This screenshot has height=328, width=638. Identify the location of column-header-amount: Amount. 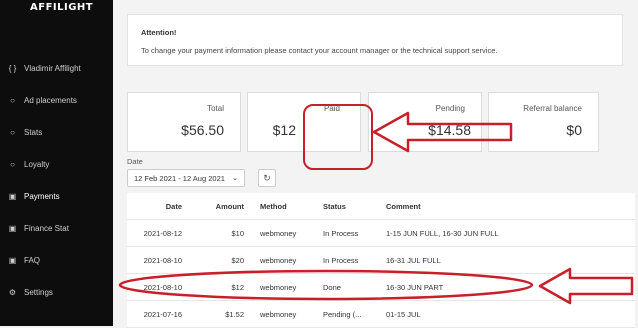
(215, 206).